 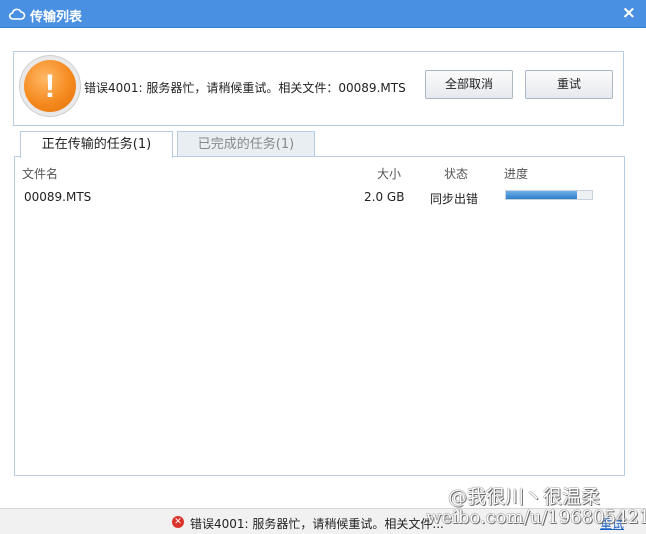 What do you see at coordinates (629, 13) in the screenshot?
I see `close-icon: ×` at bounding box center [629, 13].